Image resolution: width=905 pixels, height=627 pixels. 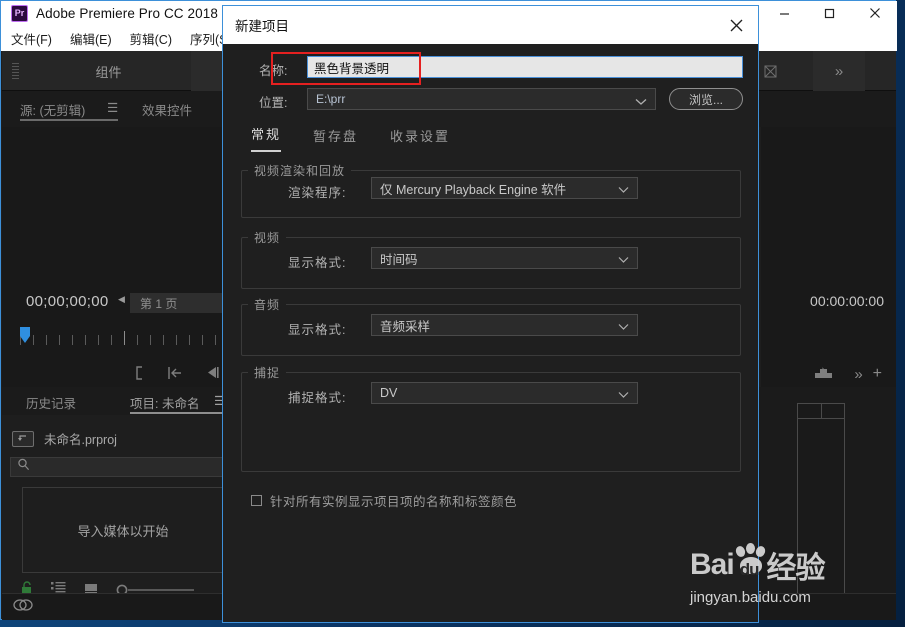 What do you see at coordinates (266, 138) in the screenshot?
I see `tab-general: 常规` at bounding box center [266, 138].